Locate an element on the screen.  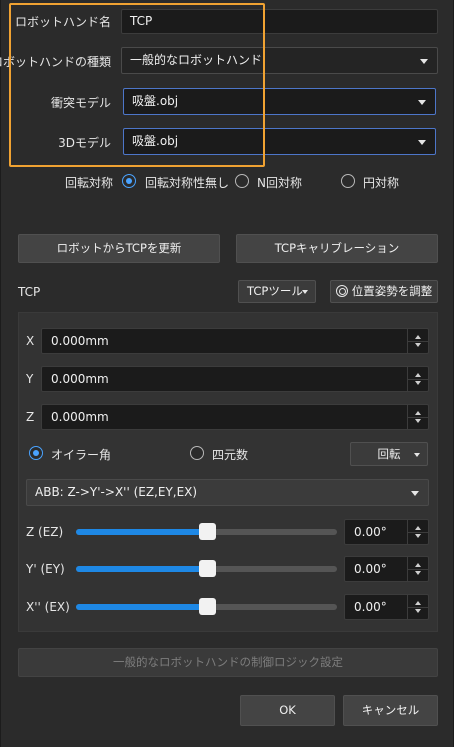
y-spinner is located at coordinates (417, 379).